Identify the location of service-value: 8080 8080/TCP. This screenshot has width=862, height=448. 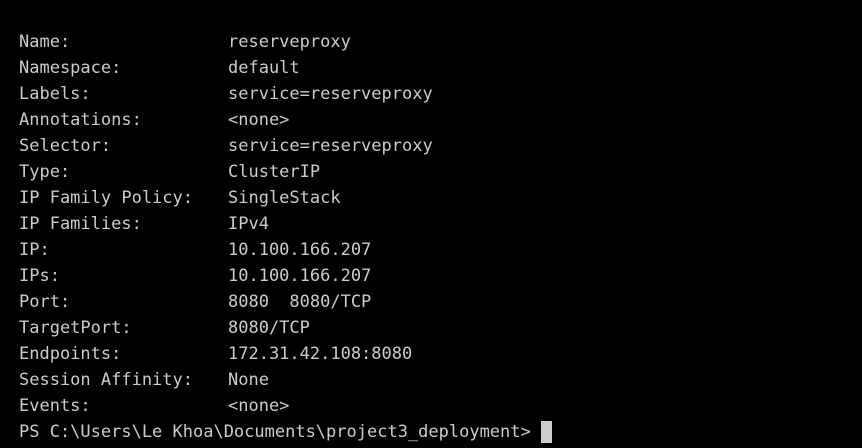
(300, 302).